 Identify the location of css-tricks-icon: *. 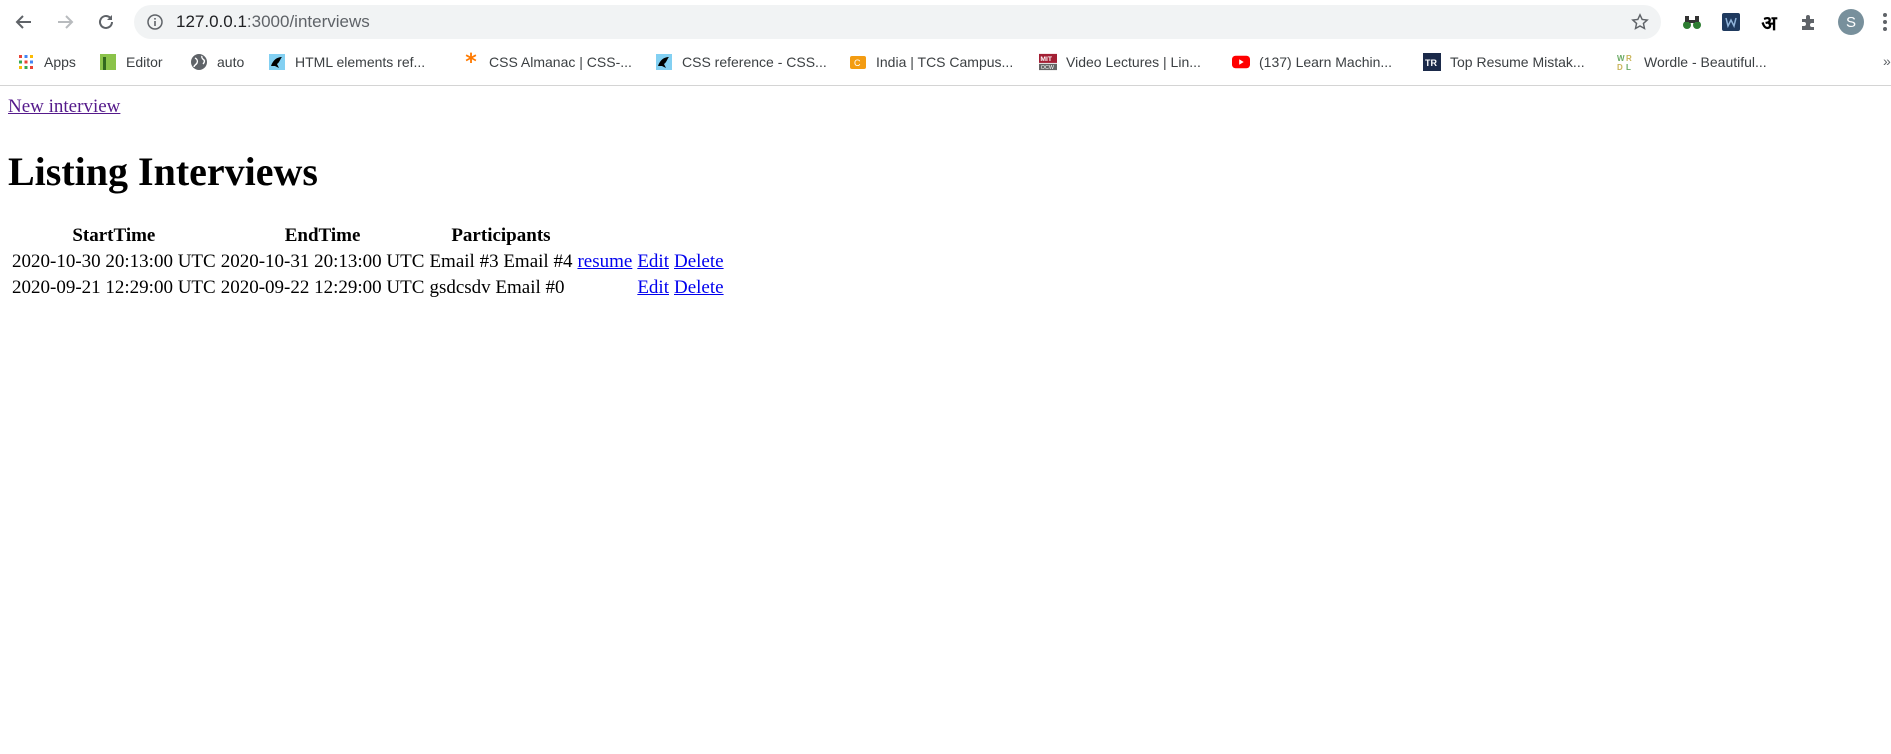
(471, 62).